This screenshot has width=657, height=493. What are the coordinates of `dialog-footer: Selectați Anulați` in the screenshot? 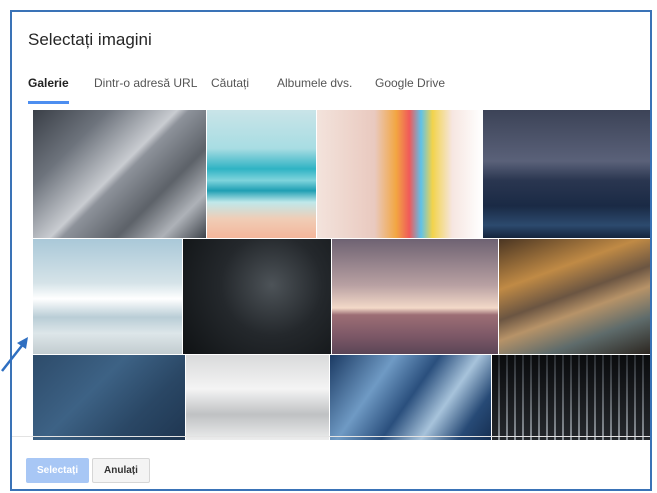 It's located at (331, 462).